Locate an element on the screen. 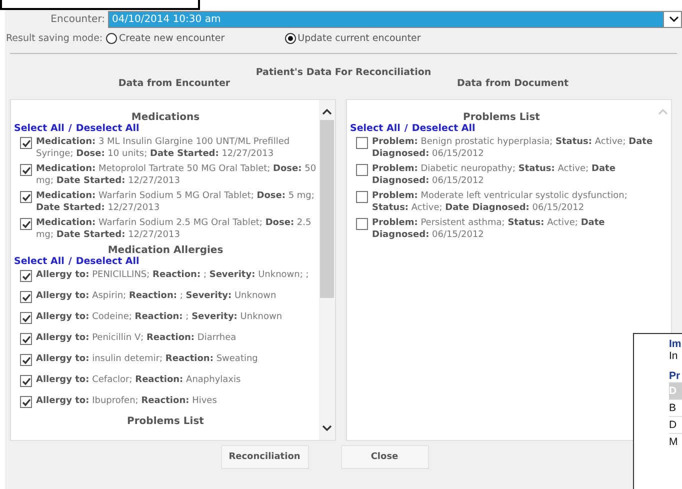 The width and height of the screenshot is (682, 489). section-title: Medications is located at coordinates (165, 117).